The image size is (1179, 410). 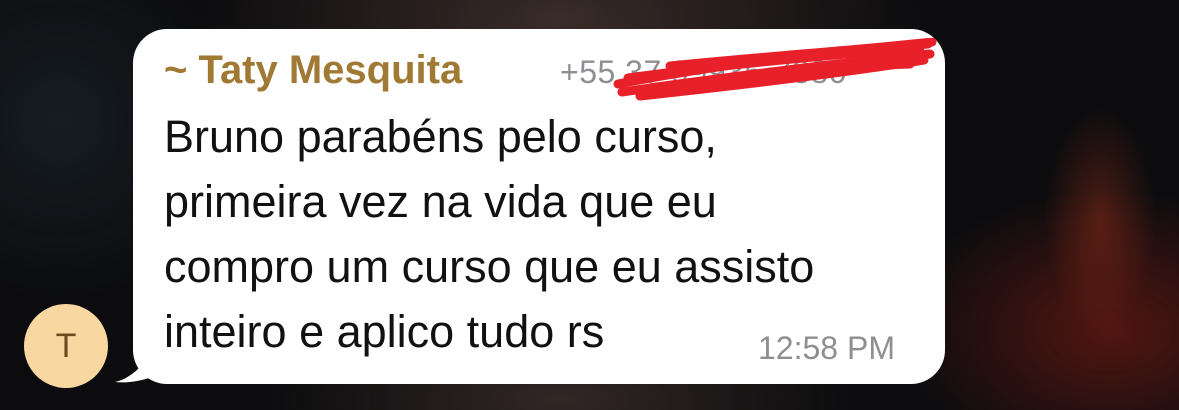 What do you see at coordinates (440, 201) in the screenshot?
I see `message-line-2: primeira vez na vida que eu` at bounding box center [440, 201].